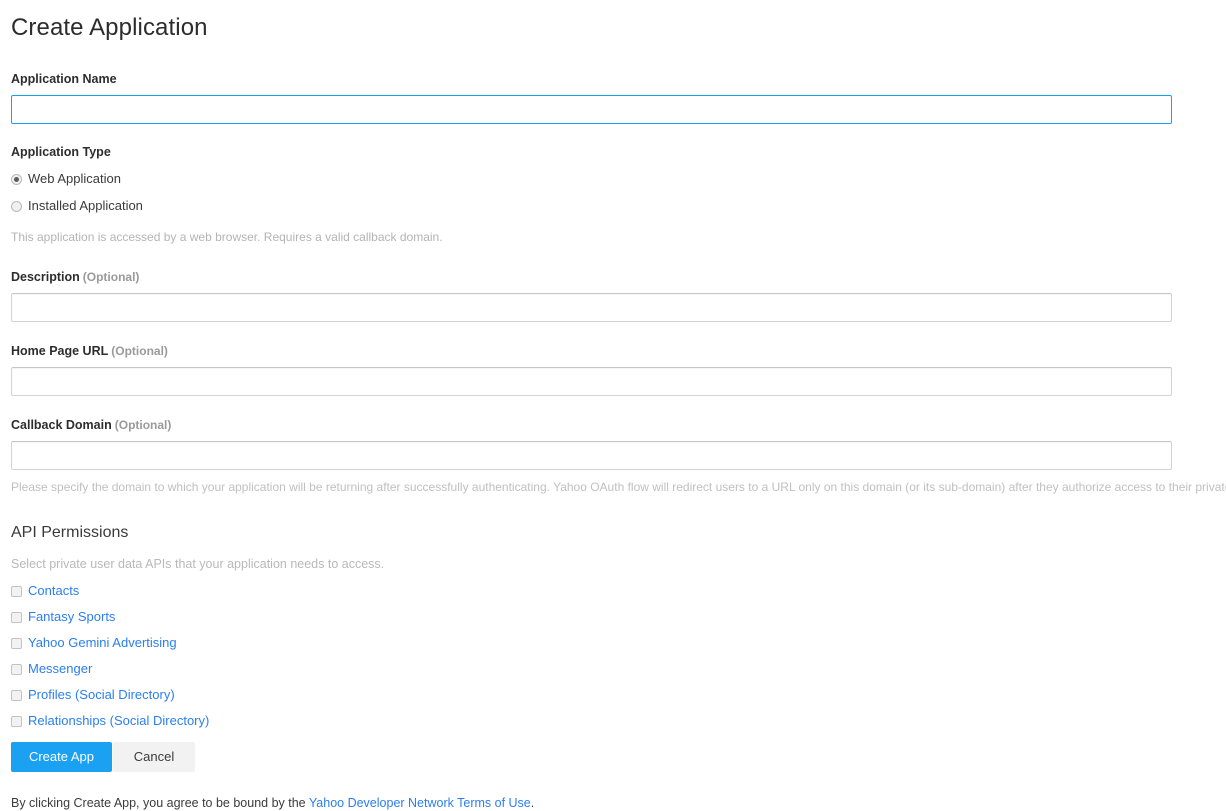 The height and width of the screenshot is (811, 1226). What do you see at coordinates (16, 591) in the screenshot?
I see `checkbox-icon-contacts` at bounding box center [16, 591].